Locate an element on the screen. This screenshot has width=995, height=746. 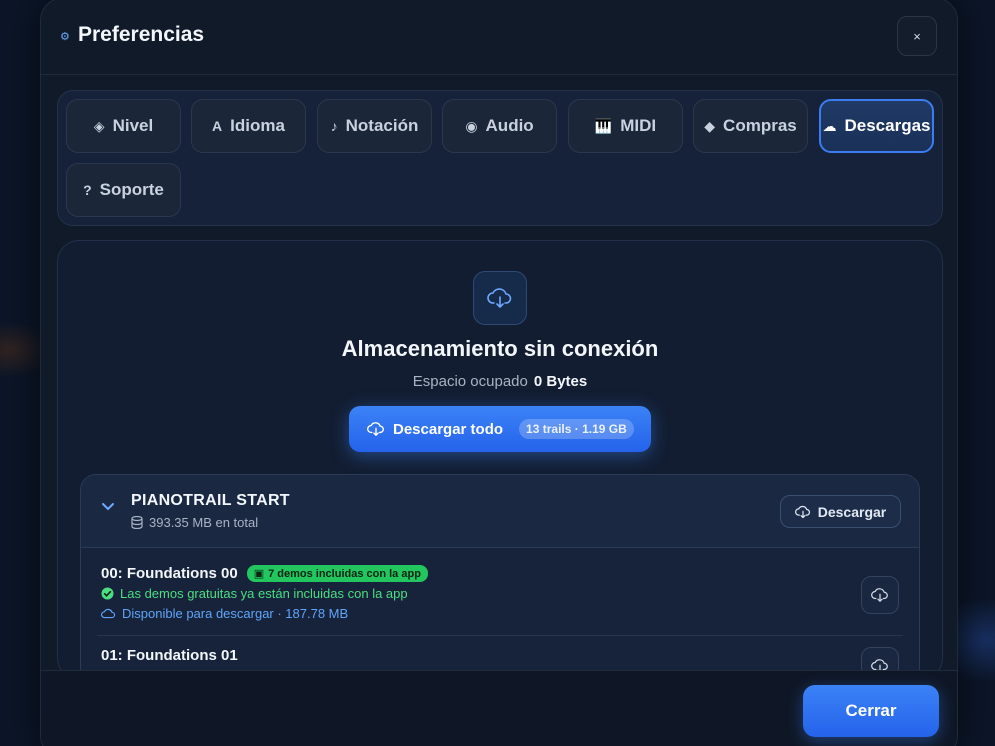
pack-size-text: 393.35 MB en total is located at coordinates (204, 522).